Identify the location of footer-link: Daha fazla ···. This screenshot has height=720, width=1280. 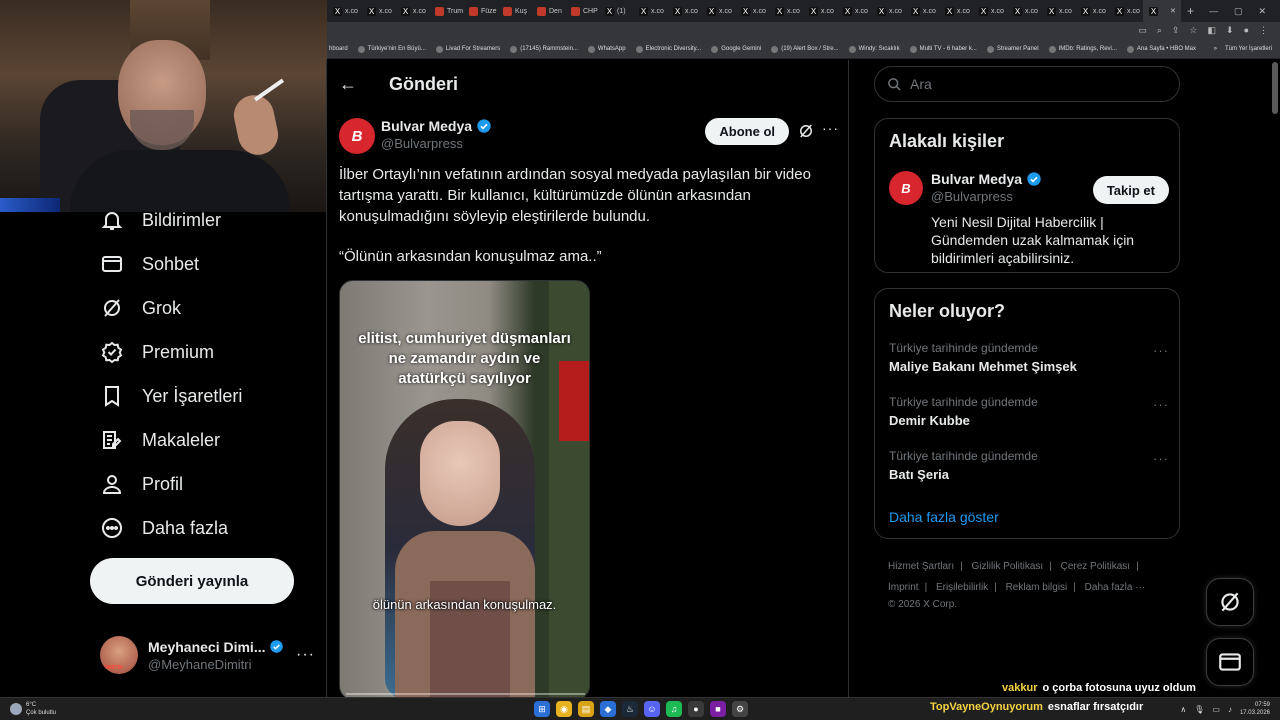
(1115, 587).